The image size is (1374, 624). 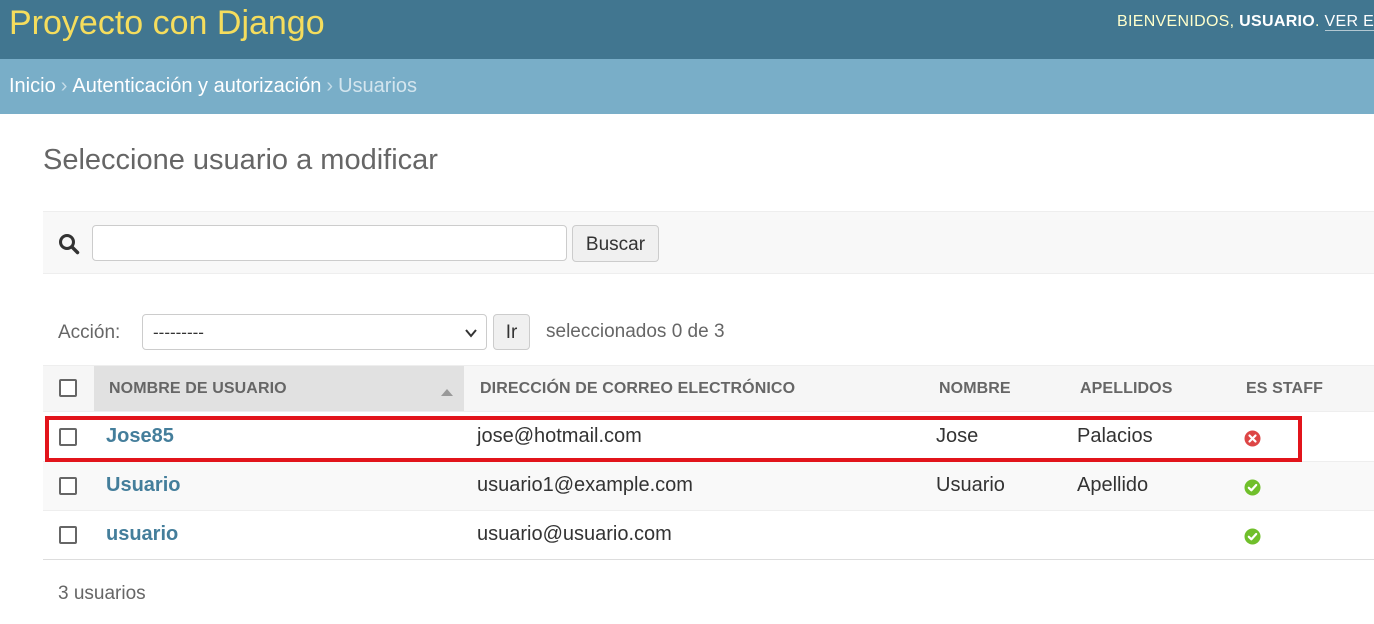 I want to click on page-title: Seleccione usuario a modificar, so click(x=240, y=160).